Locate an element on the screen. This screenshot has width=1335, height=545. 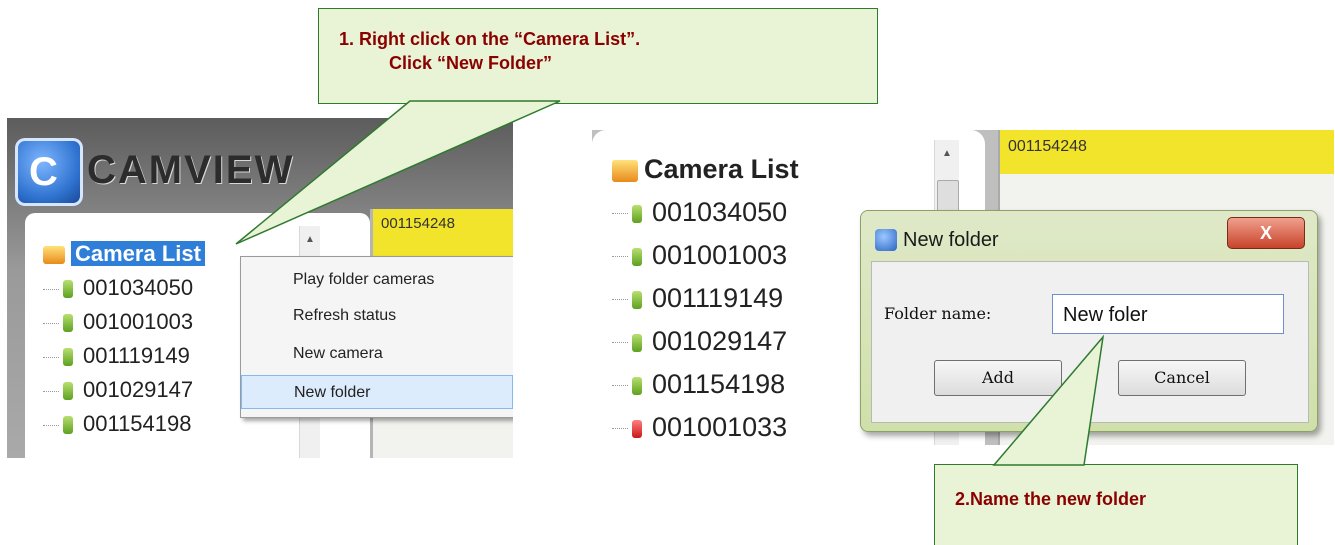
callout-1-pointer is located at coordinates (398, 172).